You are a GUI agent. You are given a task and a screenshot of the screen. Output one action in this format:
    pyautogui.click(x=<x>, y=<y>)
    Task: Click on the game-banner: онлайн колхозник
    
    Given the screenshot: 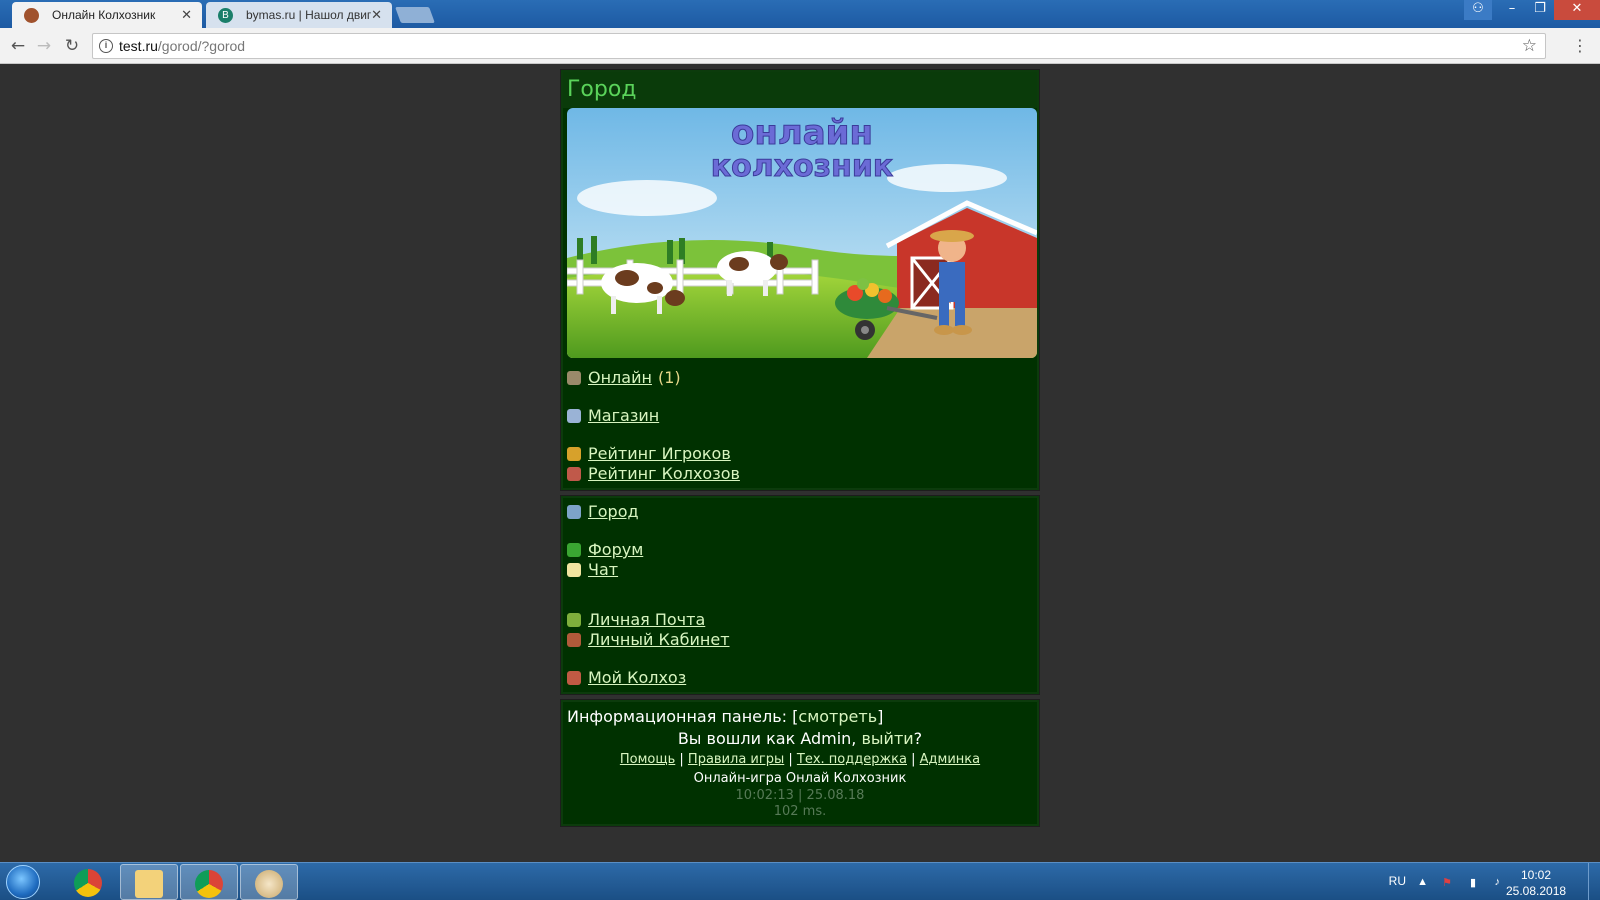 What is the action you would take?
    pyautogui.click(x=802, y=233)
    